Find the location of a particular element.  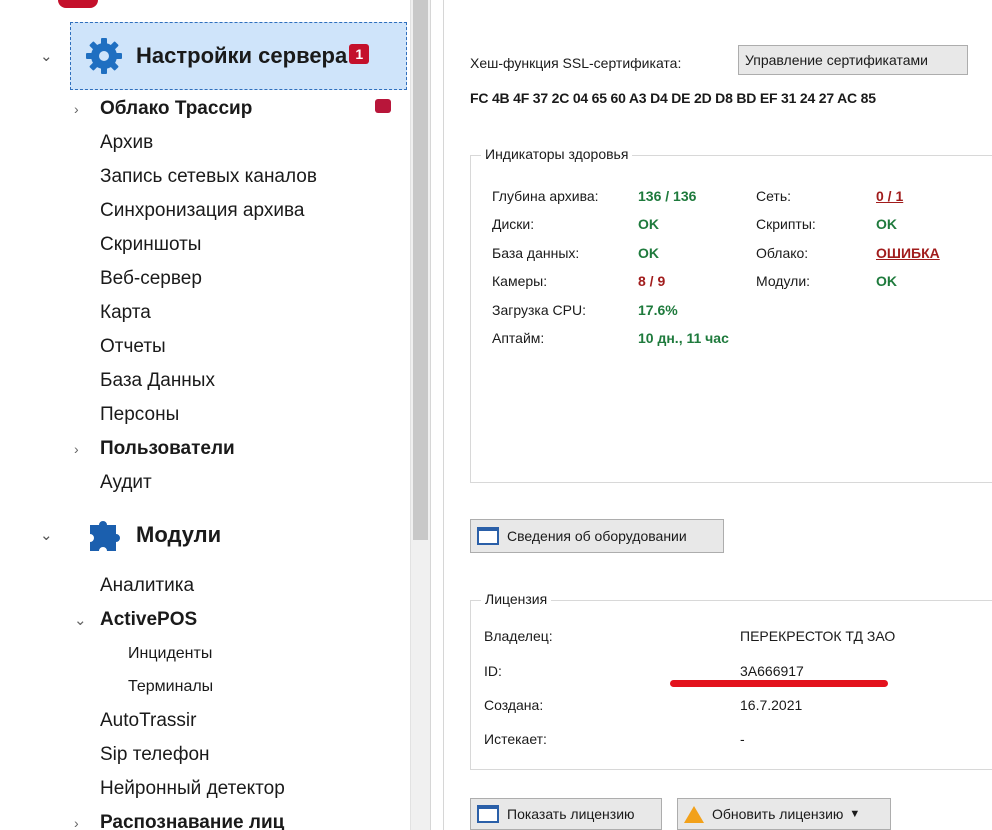

tree-item-incidents: Инциденты is located at coordinates (170, 654).